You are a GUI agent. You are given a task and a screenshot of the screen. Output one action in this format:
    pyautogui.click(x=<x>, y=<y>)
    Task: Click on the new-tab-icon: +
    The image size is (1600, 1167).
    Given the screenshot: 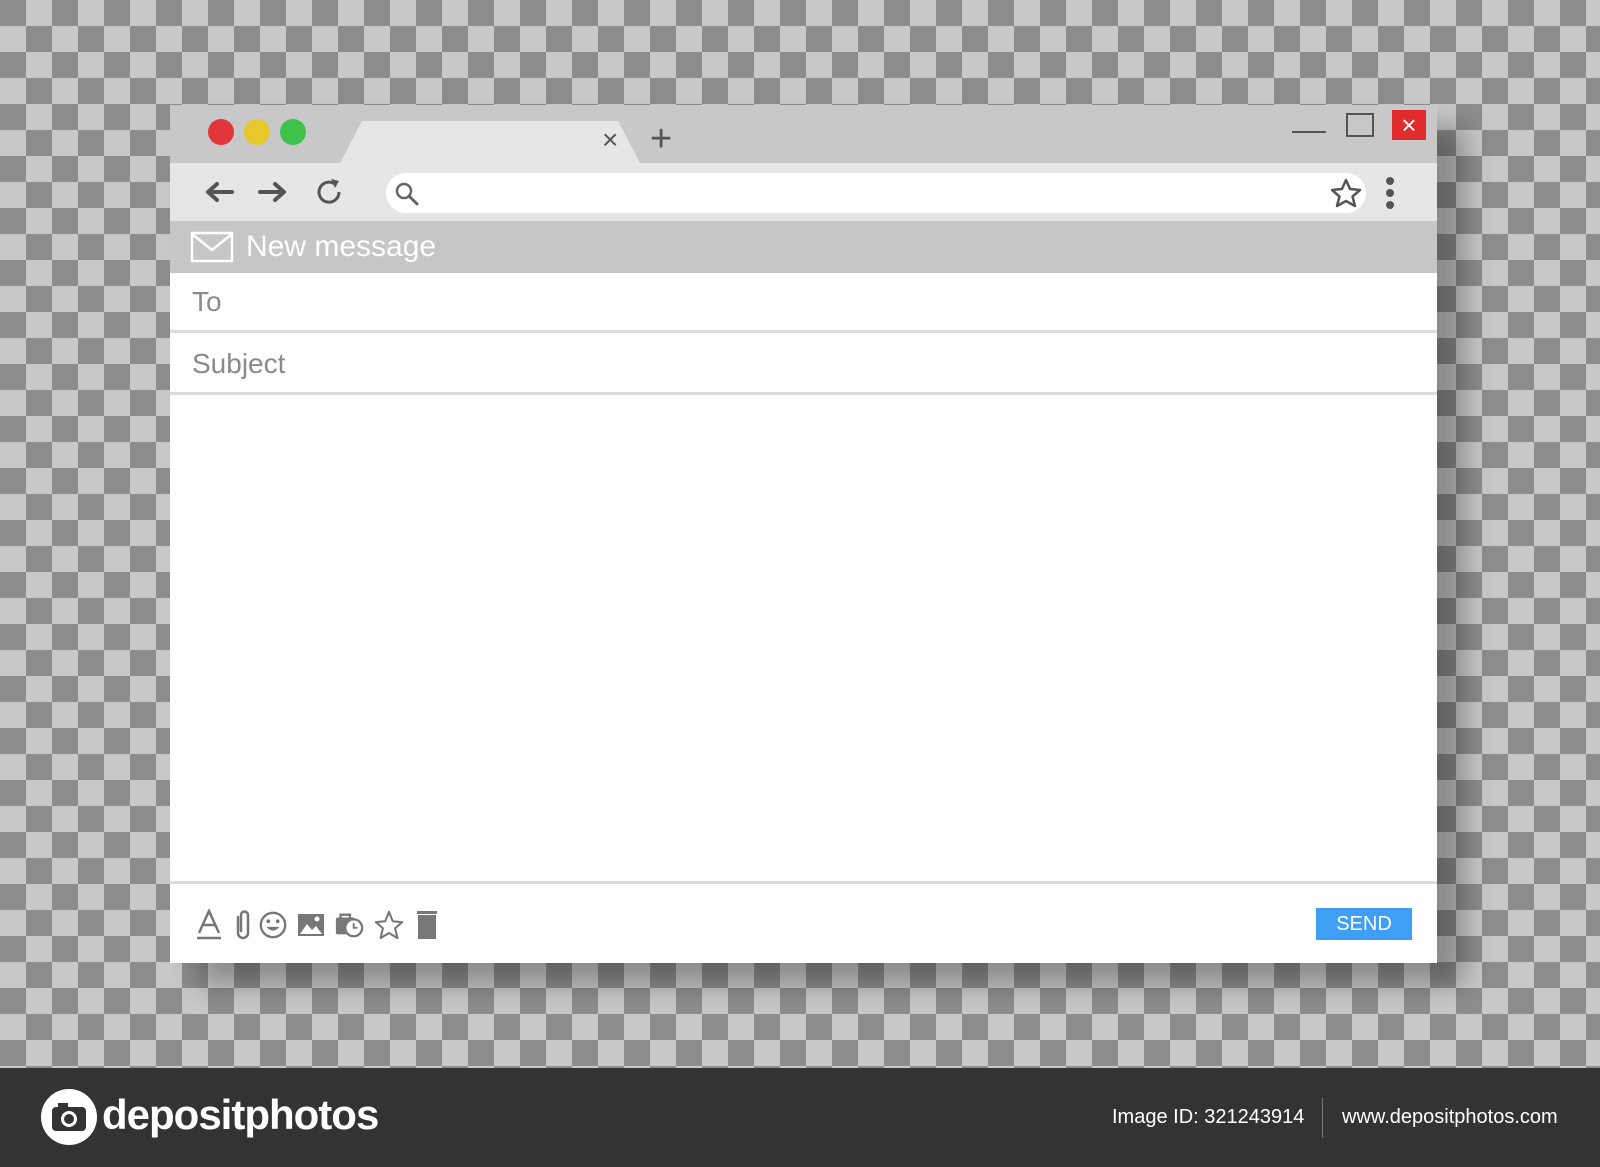 What is the action you would take?
    pyautogui.click(x=661, y=139)
    